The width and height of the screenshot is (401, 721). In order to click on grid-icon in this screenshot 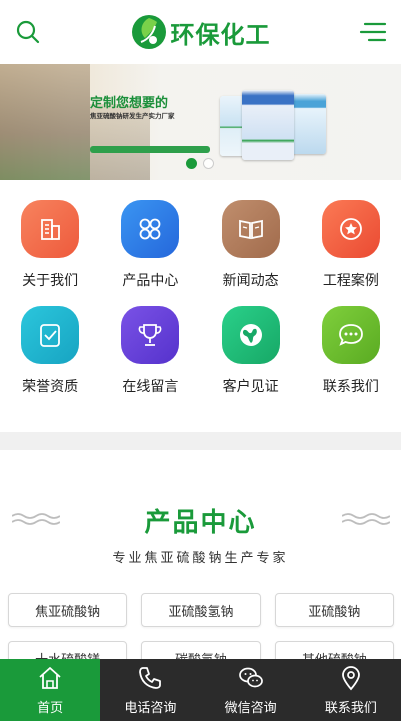, I will do `click(150, 229)`.